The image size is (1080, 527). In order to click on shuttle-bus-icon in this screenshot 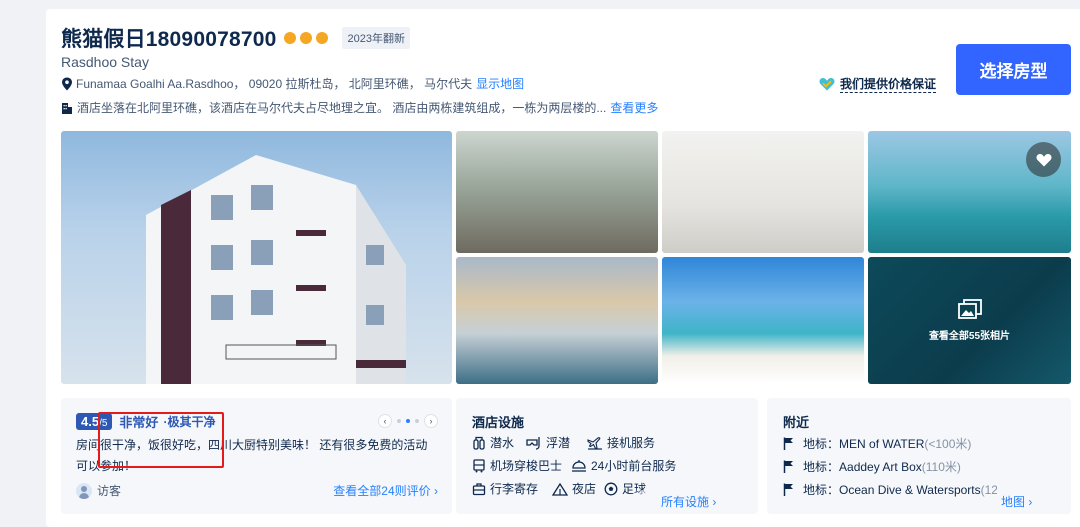, I will do `click(479, 465)`.